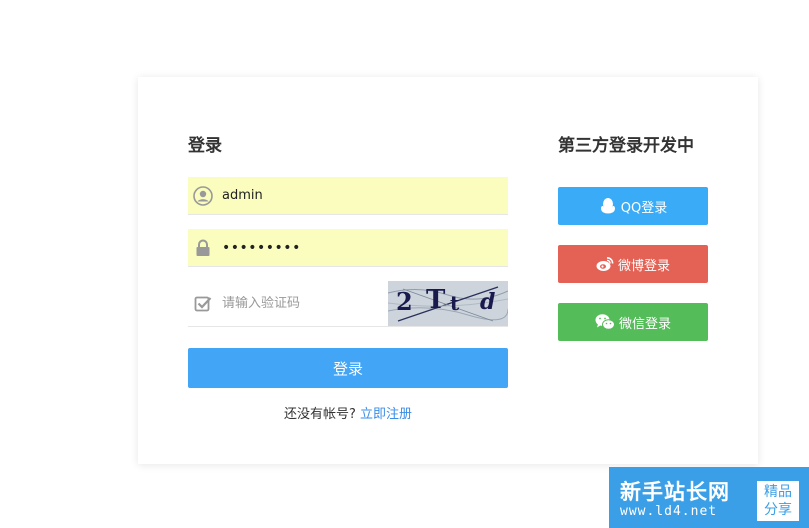 This screenshot has height=528, width=809. Describe the element at coordinates (605, 322) in the screenshot. I see `wechat-icon` at that location.